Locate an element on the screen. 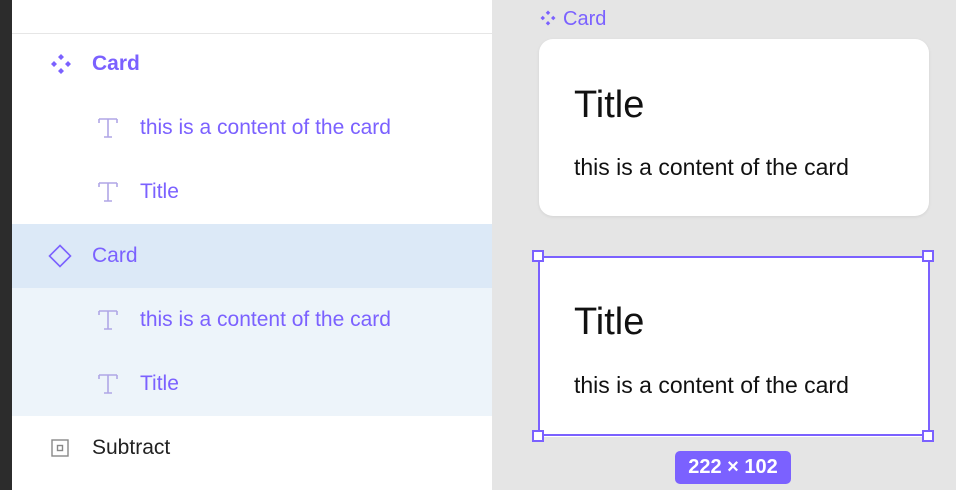 The width and height of the screenshot is (956, 490). selection-size-badge: 222 × 102 is located at coordinates (733, 467).